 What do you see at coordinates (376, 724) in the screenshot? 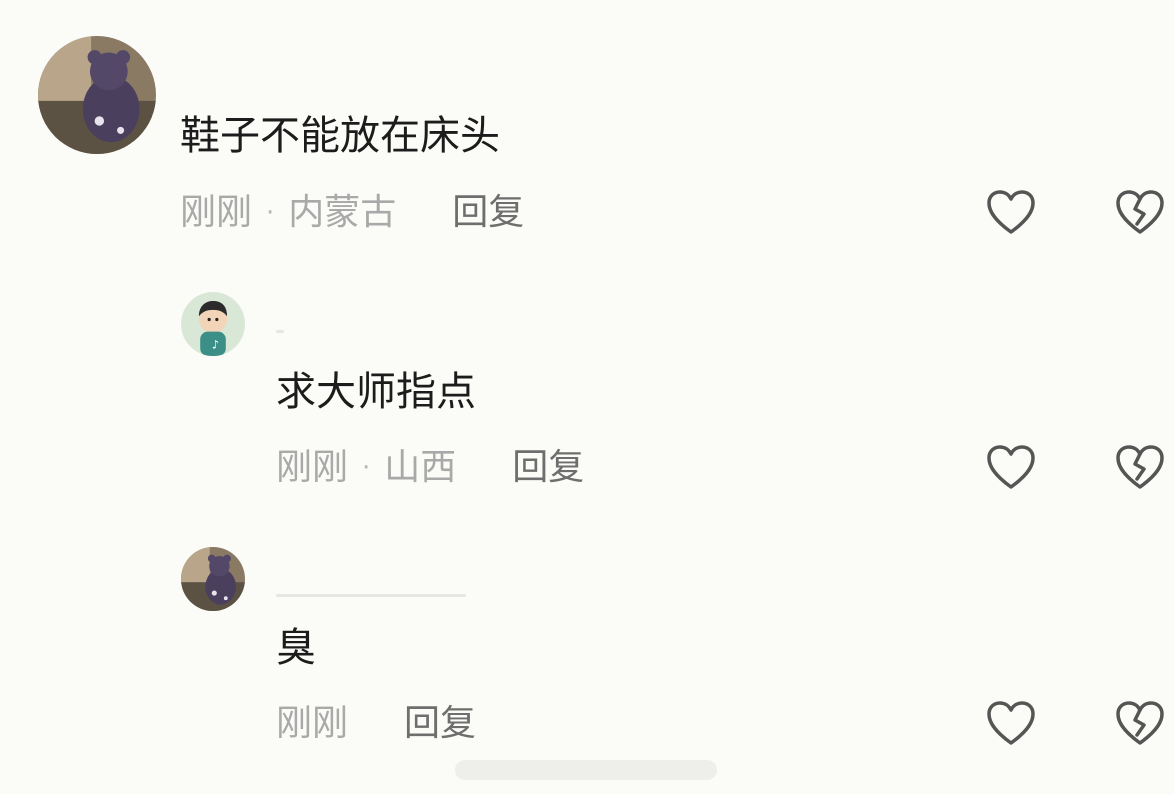
I see `comment-meta: 刚刚 回复` at bounding box center [376, 724].